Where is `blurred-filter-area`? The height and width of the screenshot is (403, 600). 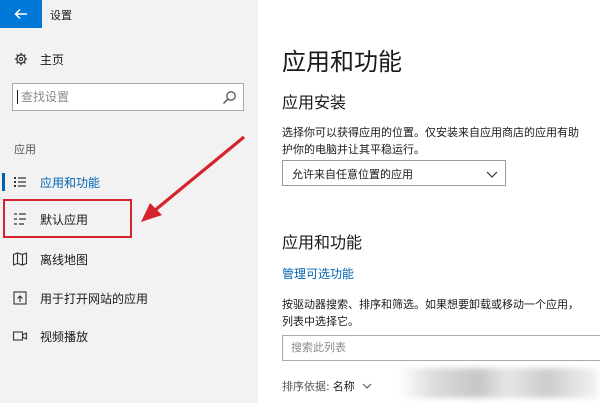
blurred-filter-area is located at coordinates (498, 383).